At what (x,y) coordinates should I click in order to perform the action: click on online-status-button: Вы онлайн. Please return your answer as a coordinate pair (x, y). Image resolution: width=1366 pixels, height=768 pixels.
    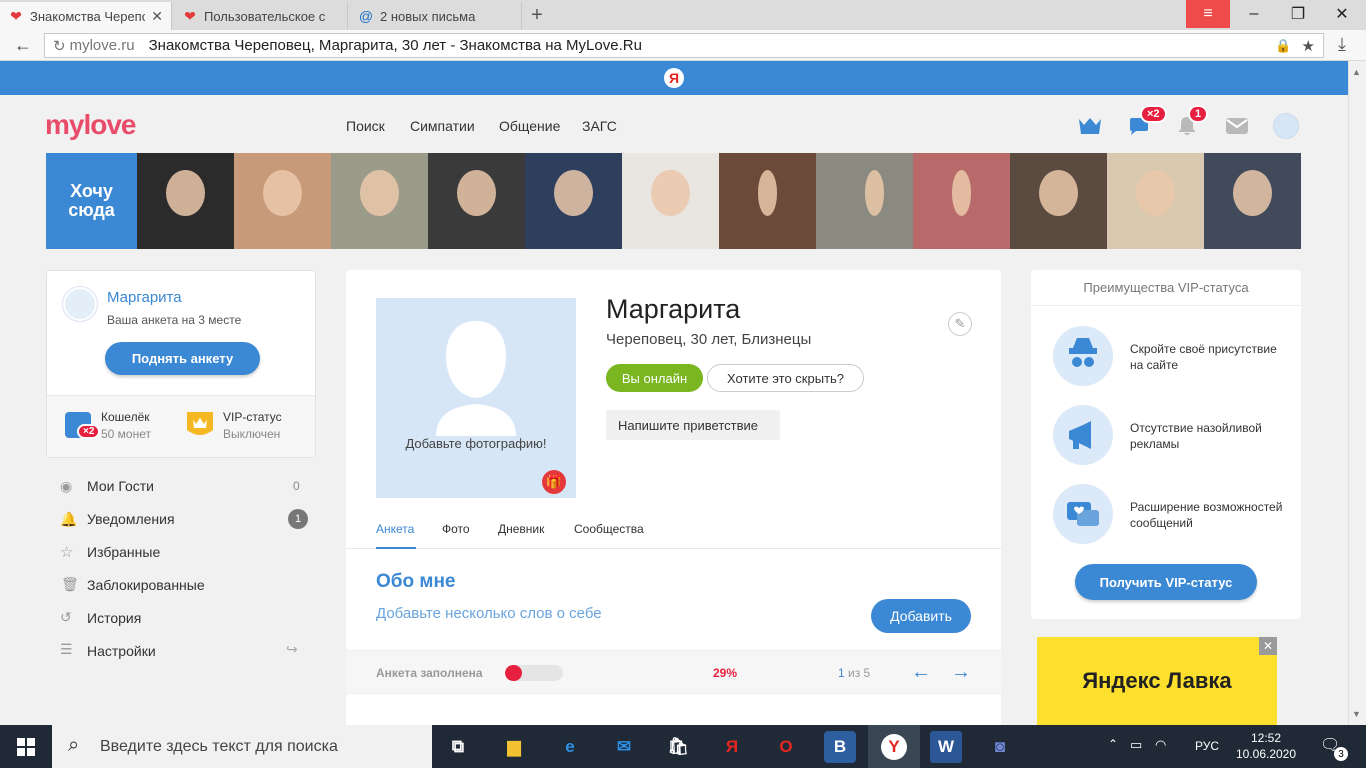
    Looking at the image, I should click on (654, 378).